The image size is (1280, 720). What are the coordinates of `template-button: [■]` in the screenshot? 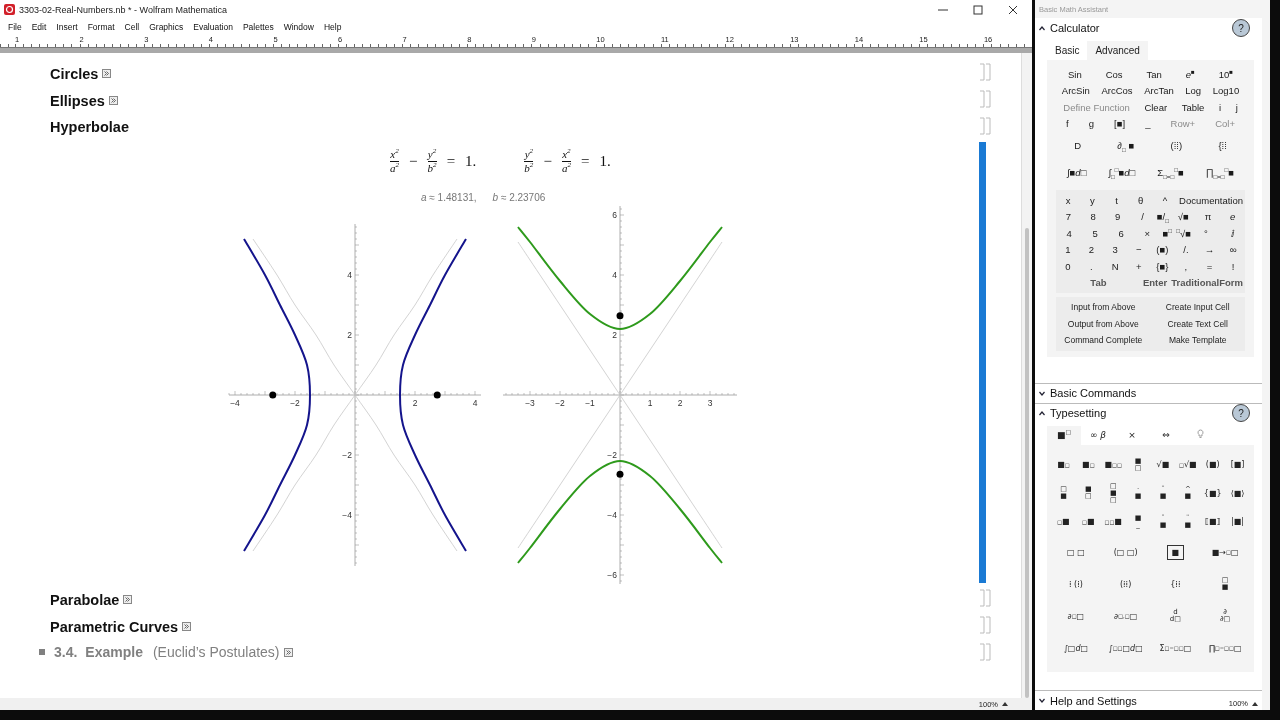 It's located at (1237, 464).